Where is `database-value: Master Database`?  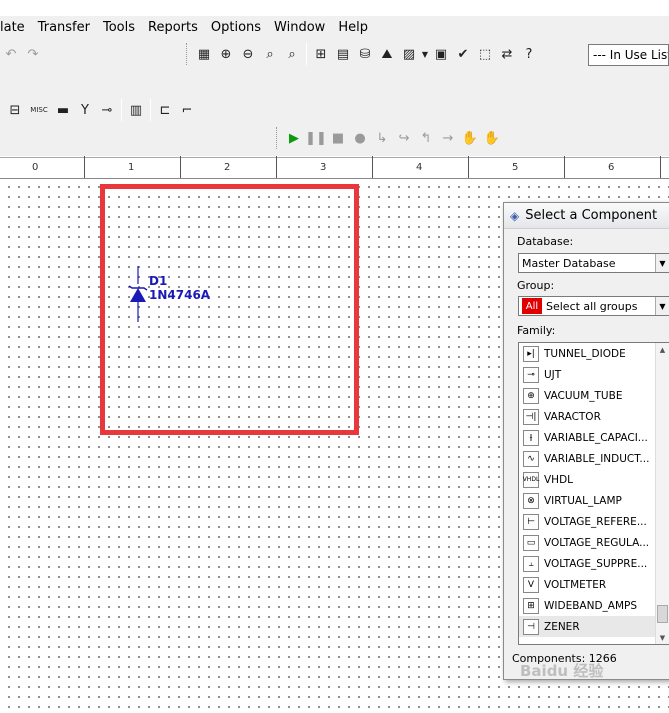
database-value: Master Database is located at coordinates (569, 263).